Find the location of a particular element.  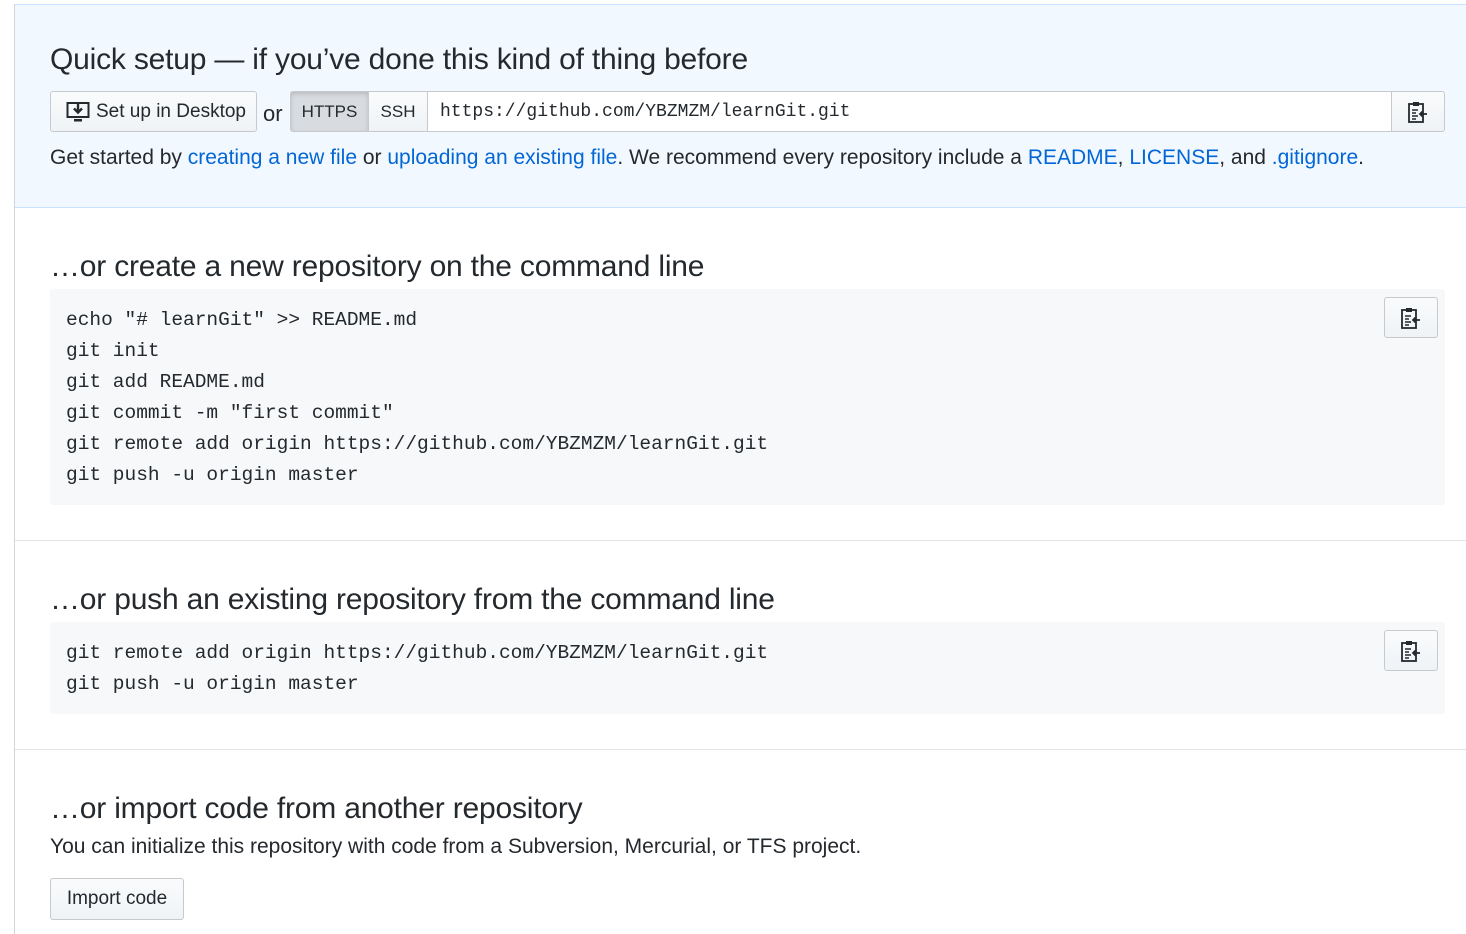

import-title: …or import code from another repository is located at coordinates (316, 808).